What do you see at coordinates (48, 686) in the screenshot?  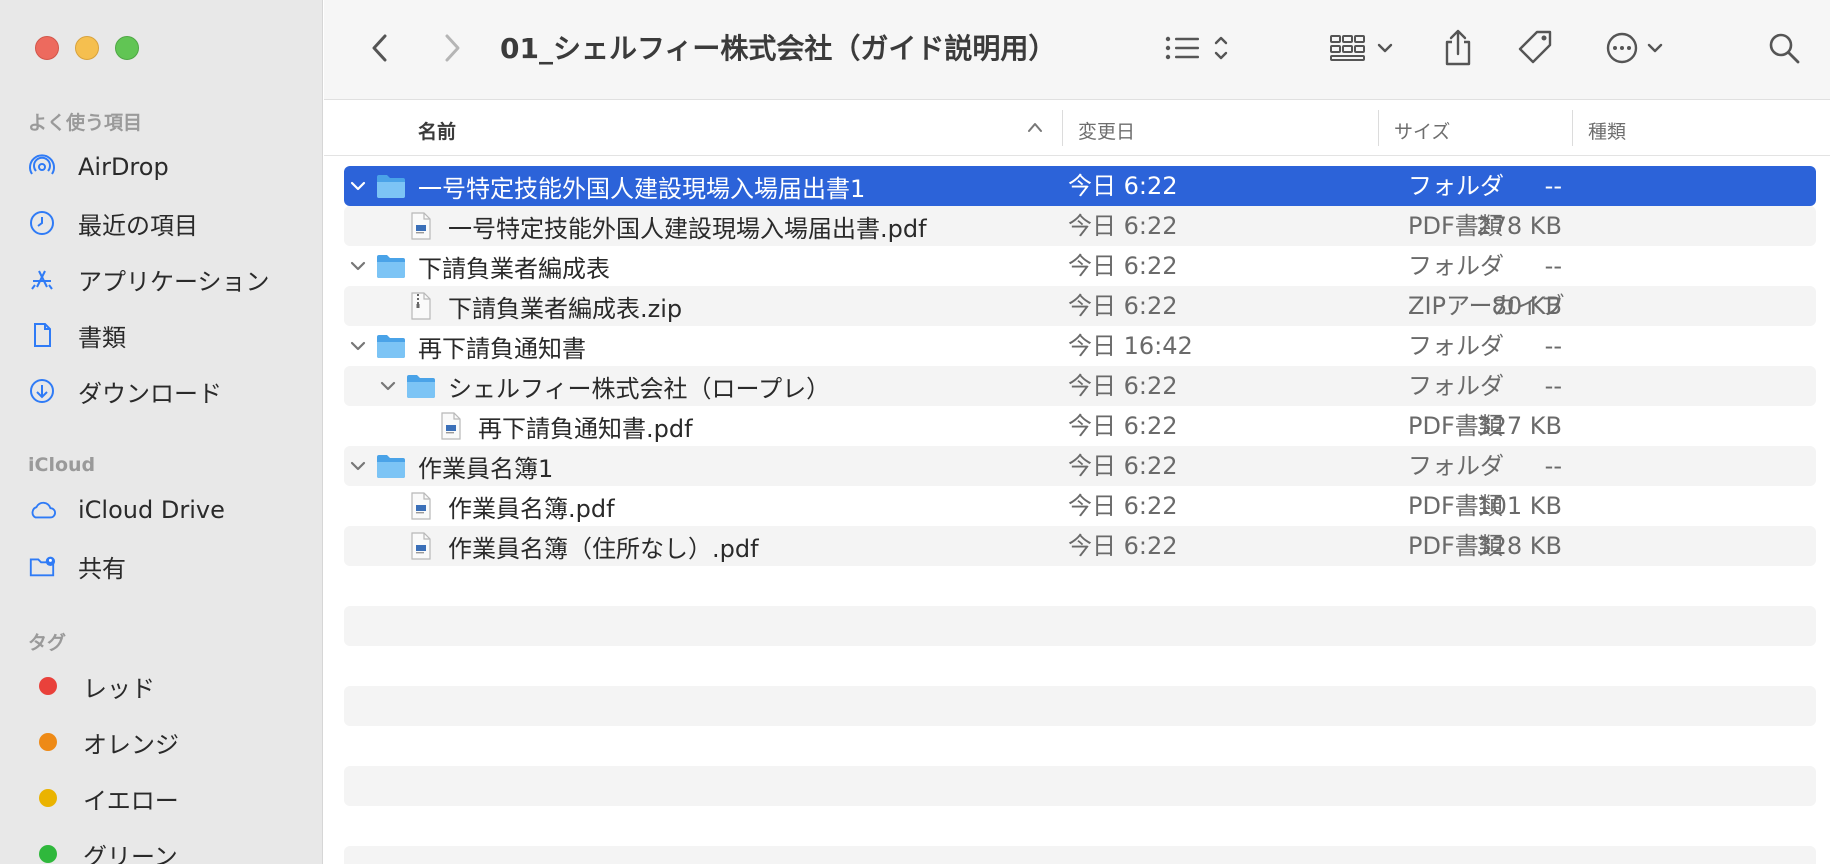 I see `red-tag-icon` at bounding box center [48, 686].